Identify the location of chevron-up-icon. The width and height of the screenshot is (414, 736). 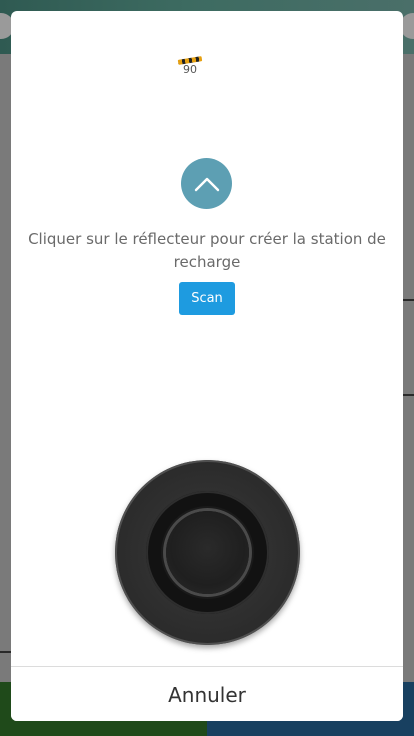
(206, 184).